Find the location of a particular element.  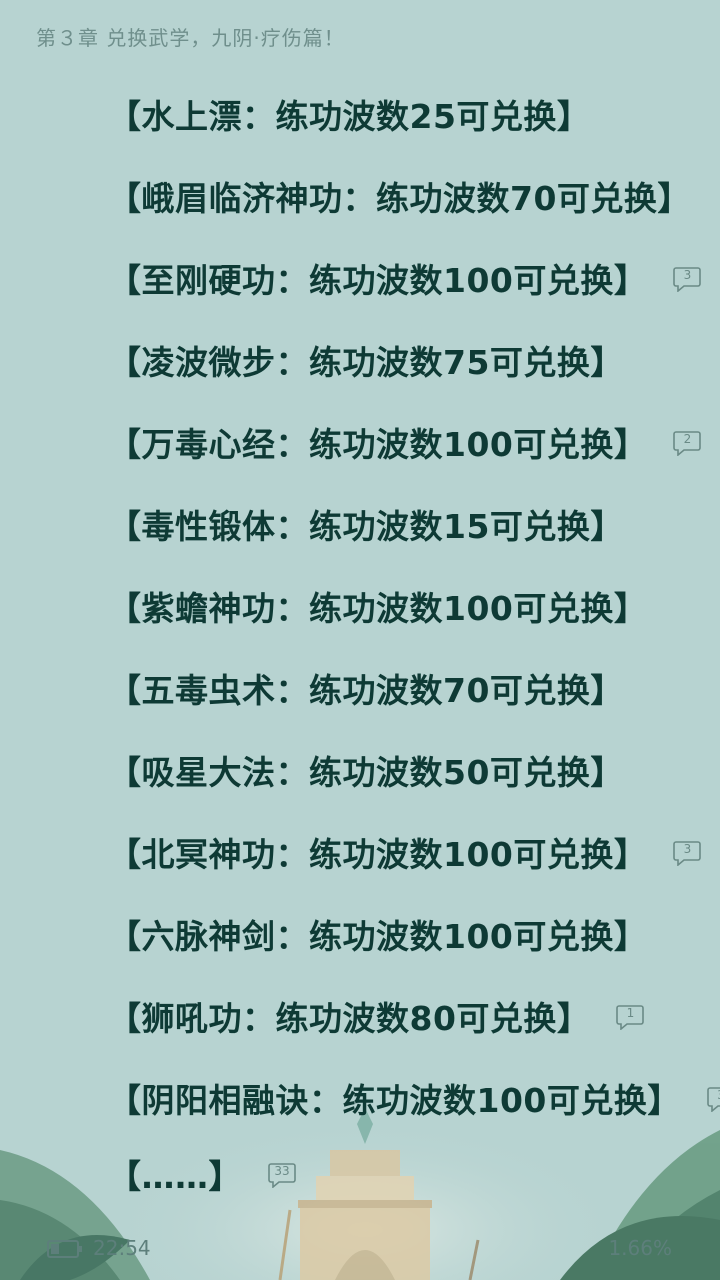

text-line: 【……】 33 is located at coordinates (202, 1174).